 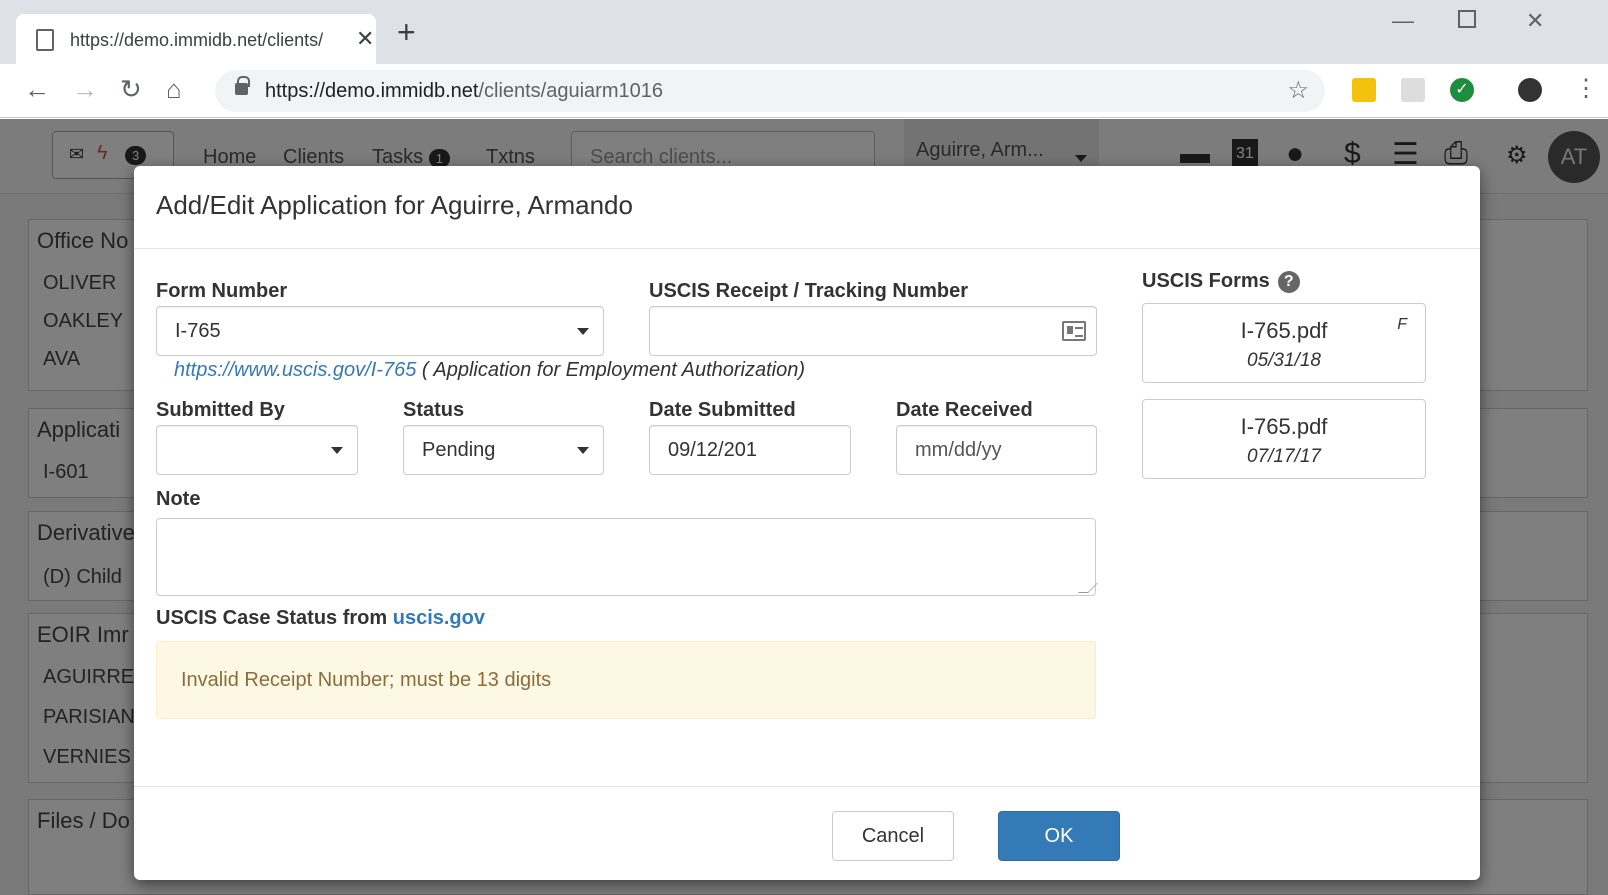 I want to click on forward-icon: →, so click(x=85, y=89).